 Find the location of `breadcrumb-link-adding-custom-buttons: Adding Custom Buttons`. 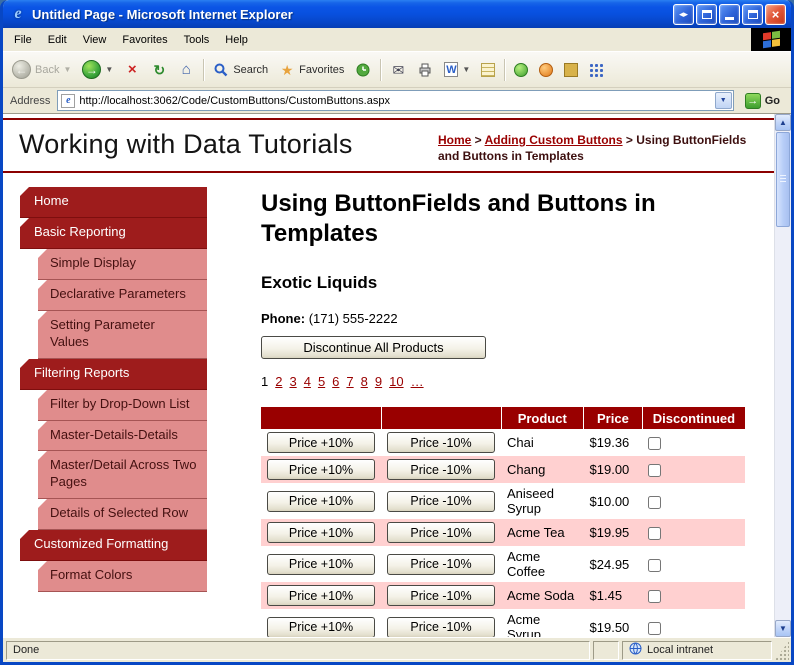

breadcrumb-link-adding-custom-buttons: Adding Custom Buttons is located at coordinates (554, 140).